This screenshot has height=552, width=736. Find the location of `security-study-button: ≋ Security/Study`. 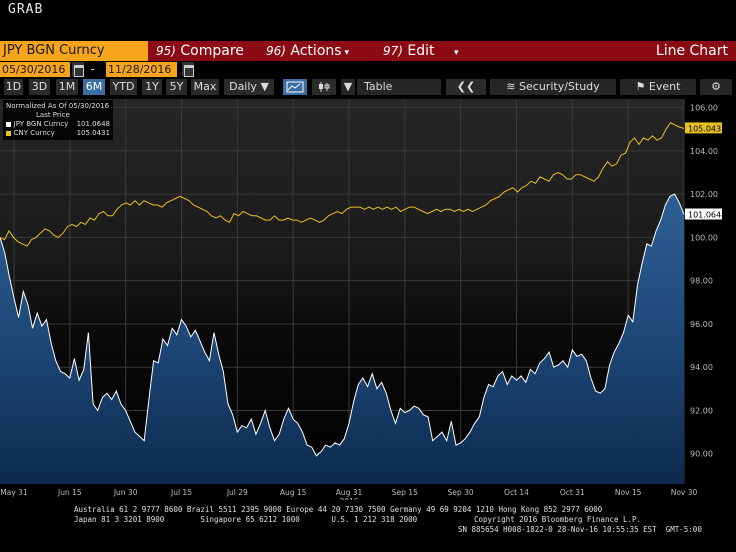

security-study-button: ≋ Security/Study is located at coordinates (553, 87).